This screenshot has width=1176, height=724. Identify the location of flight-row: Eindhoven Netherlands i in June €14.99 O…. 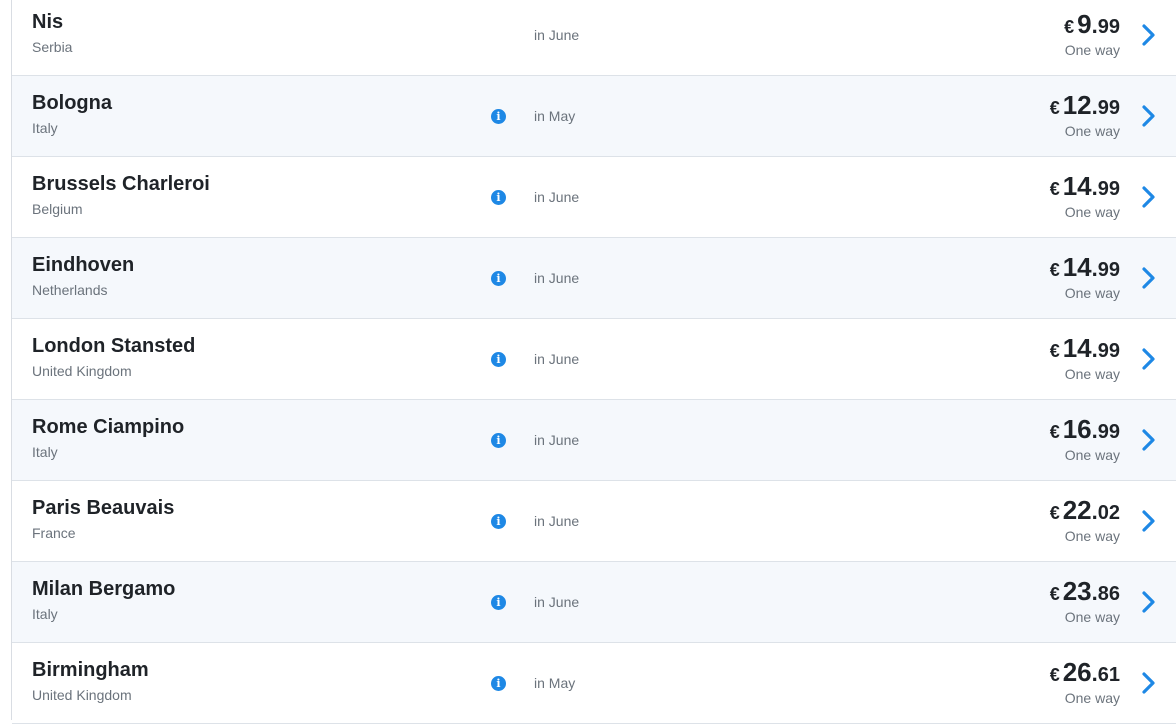
(594, 278).